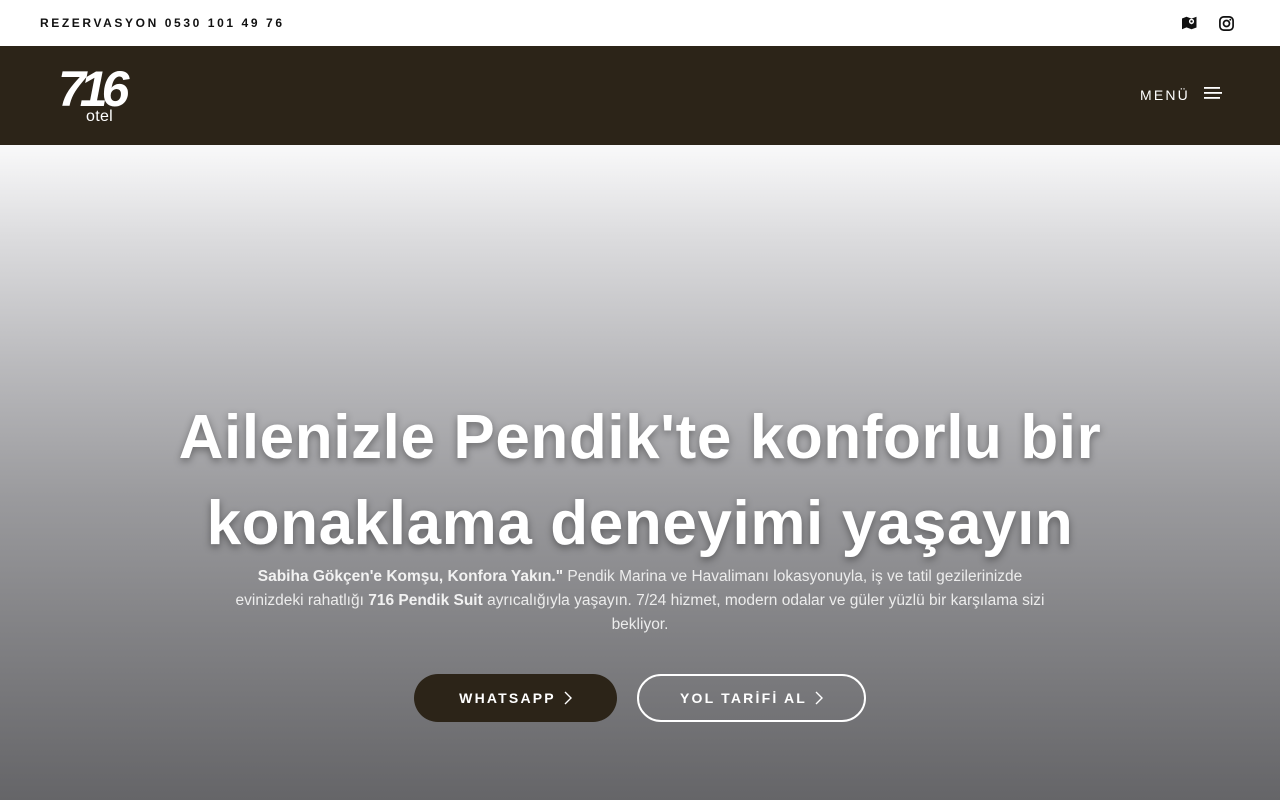 The height and width of the screenshot is (800, 1280). I want to click on logo-mark: 716, so click(97, 89).